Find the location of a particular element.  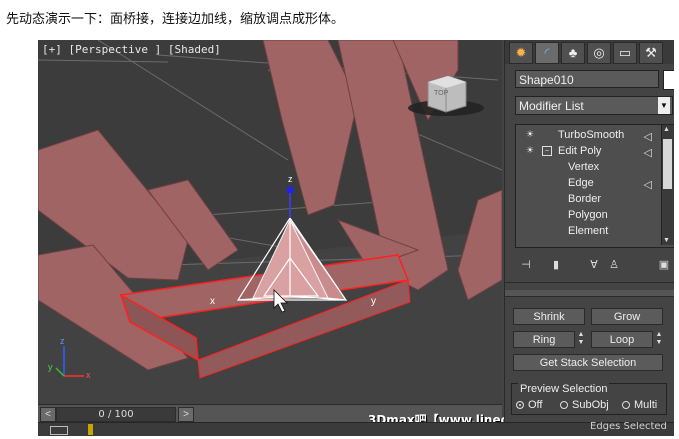

object-name-field: Shape010 is located at coordinates (587, 79).